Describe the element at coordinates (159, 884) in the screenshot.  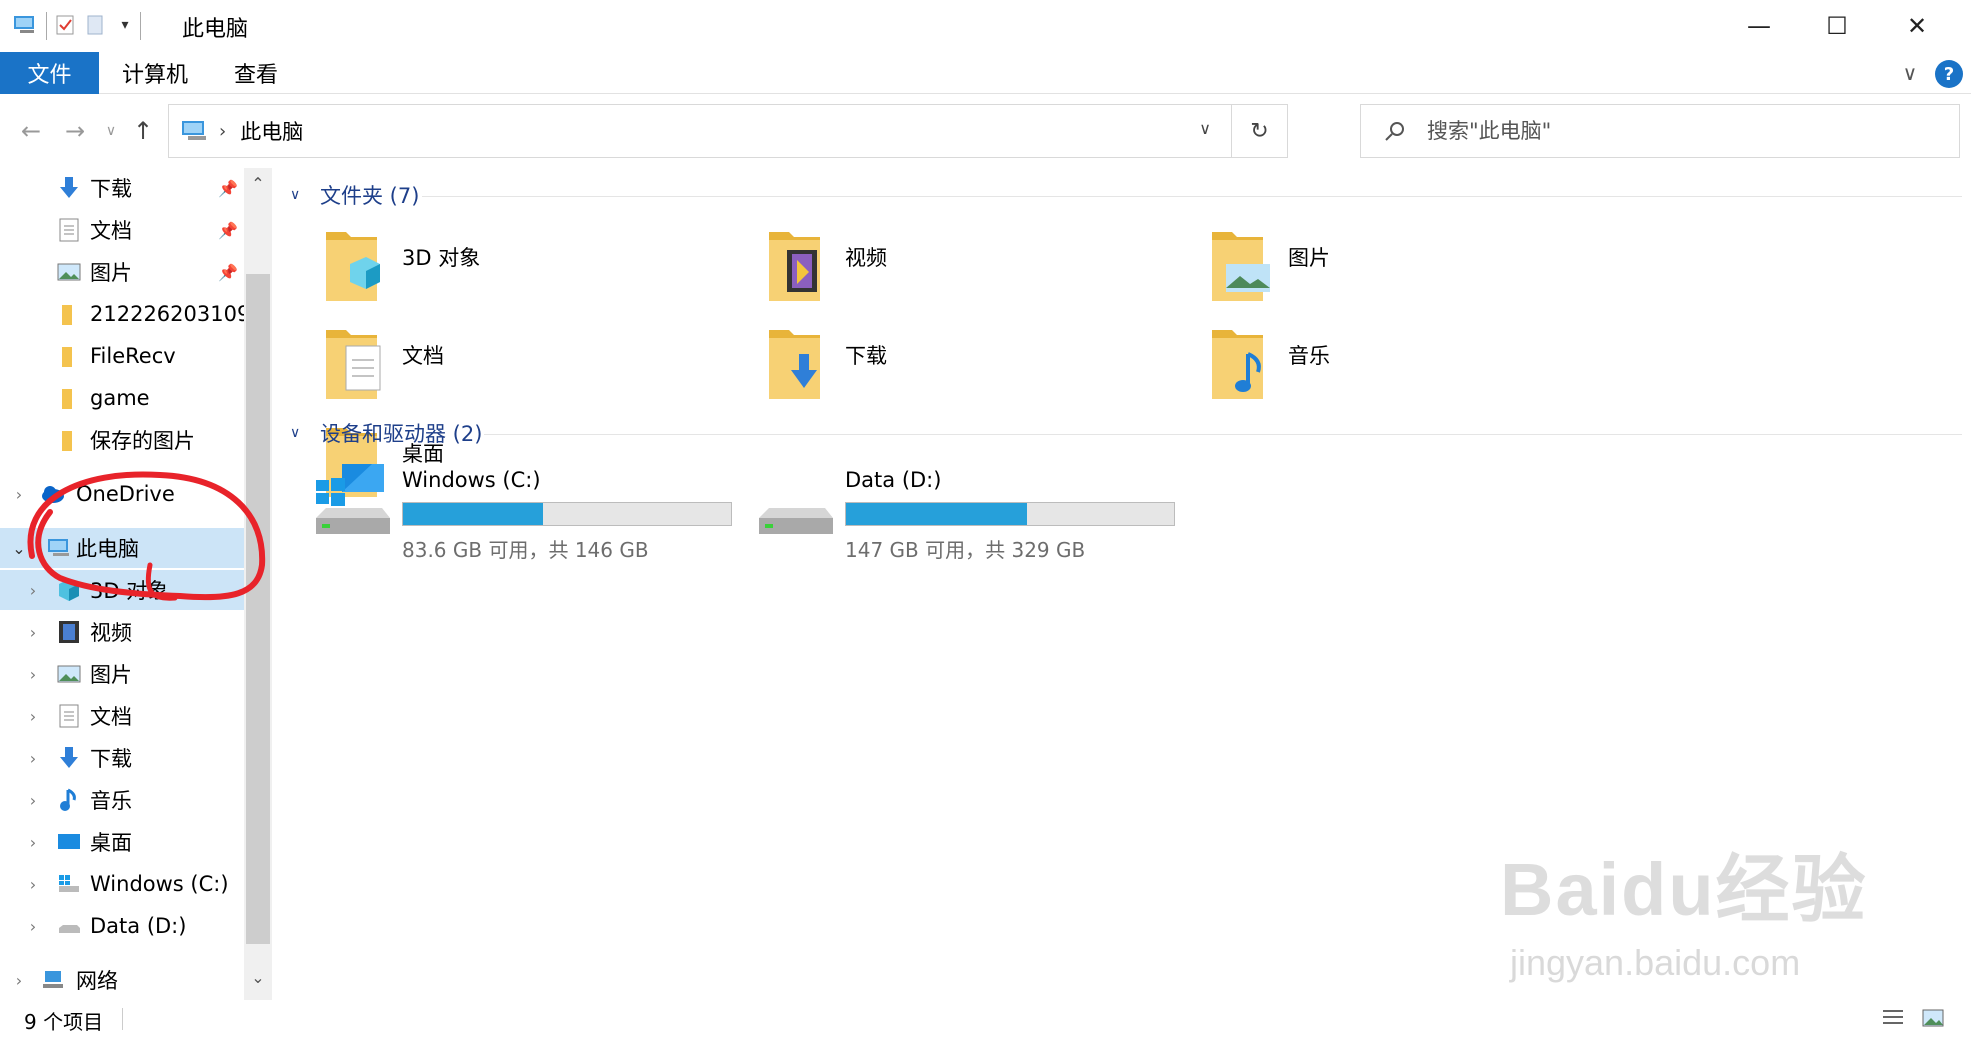
I see `sidebar-item-label: Windows (C:)` at that location.